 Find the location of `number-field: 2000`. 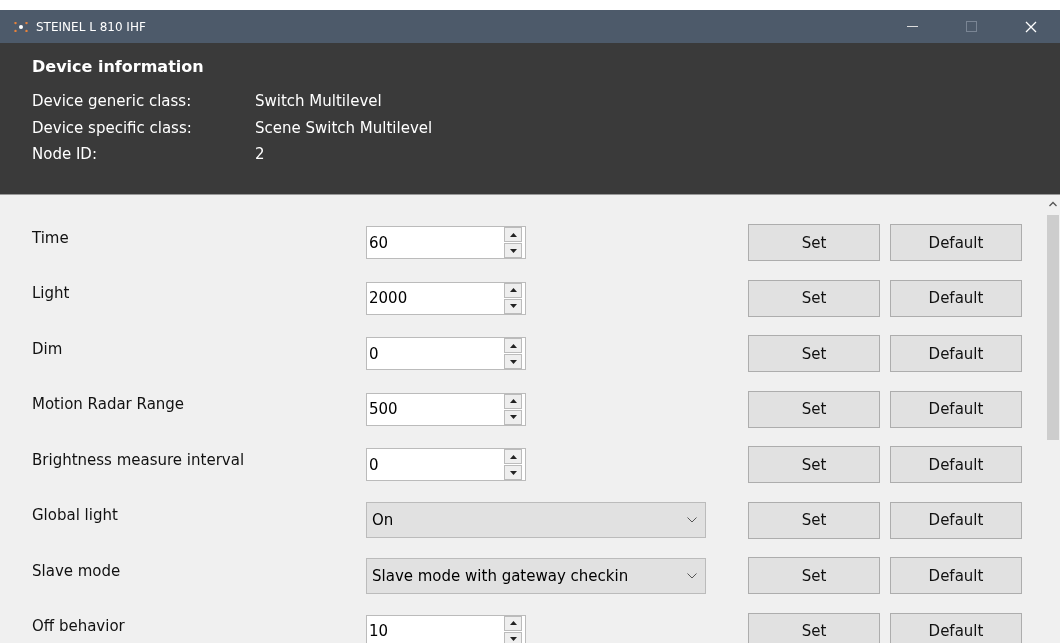

number-field: 2000 is located at coordinates (446, 298).